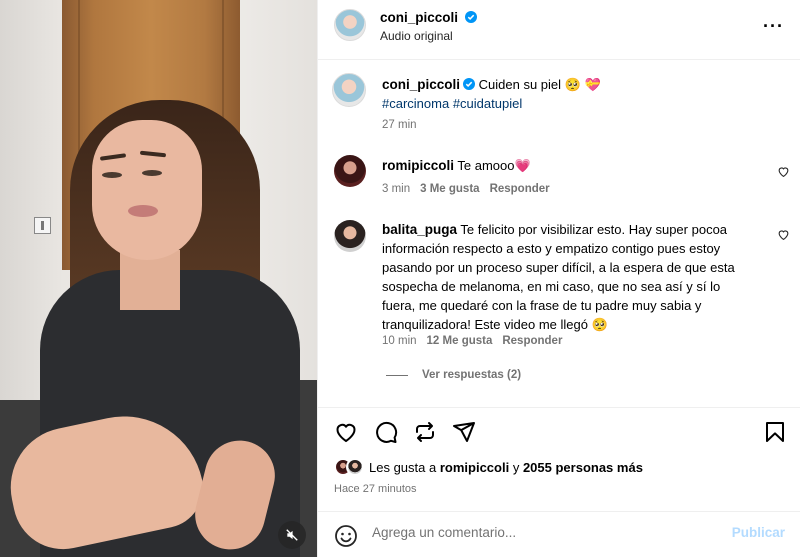 Image resolution: width=800 pixels, height=557 pixels. I want to click on comment-body: Te amooo💗, so click(494, 165).